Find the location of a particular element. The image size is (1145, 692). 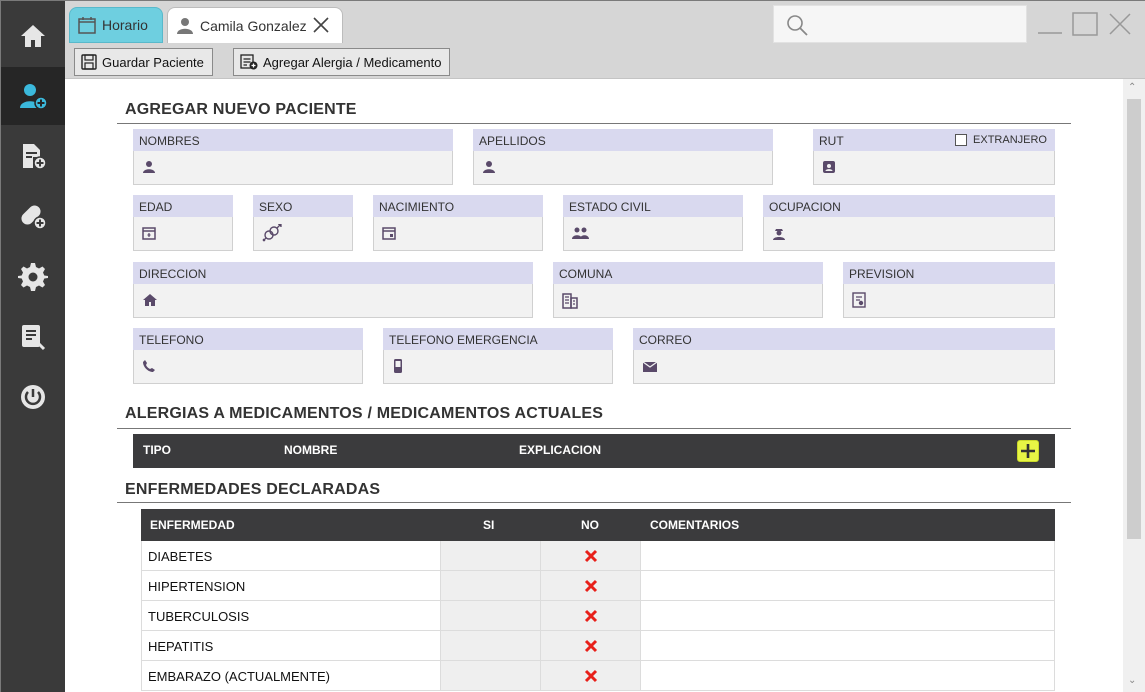

col-tipo: TIPO is located at coordinates (157, 450).